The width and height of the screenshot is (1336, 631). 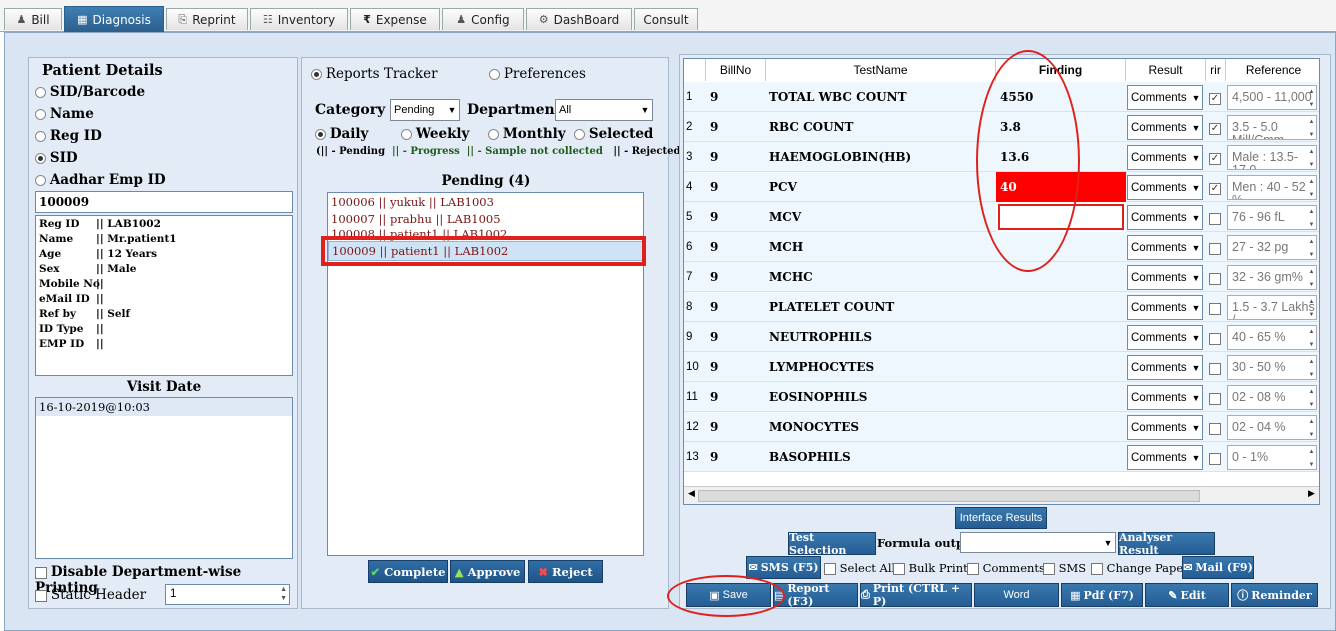 I want to click on report-button: ▤ Report (F3), so click(x=815, y=595).